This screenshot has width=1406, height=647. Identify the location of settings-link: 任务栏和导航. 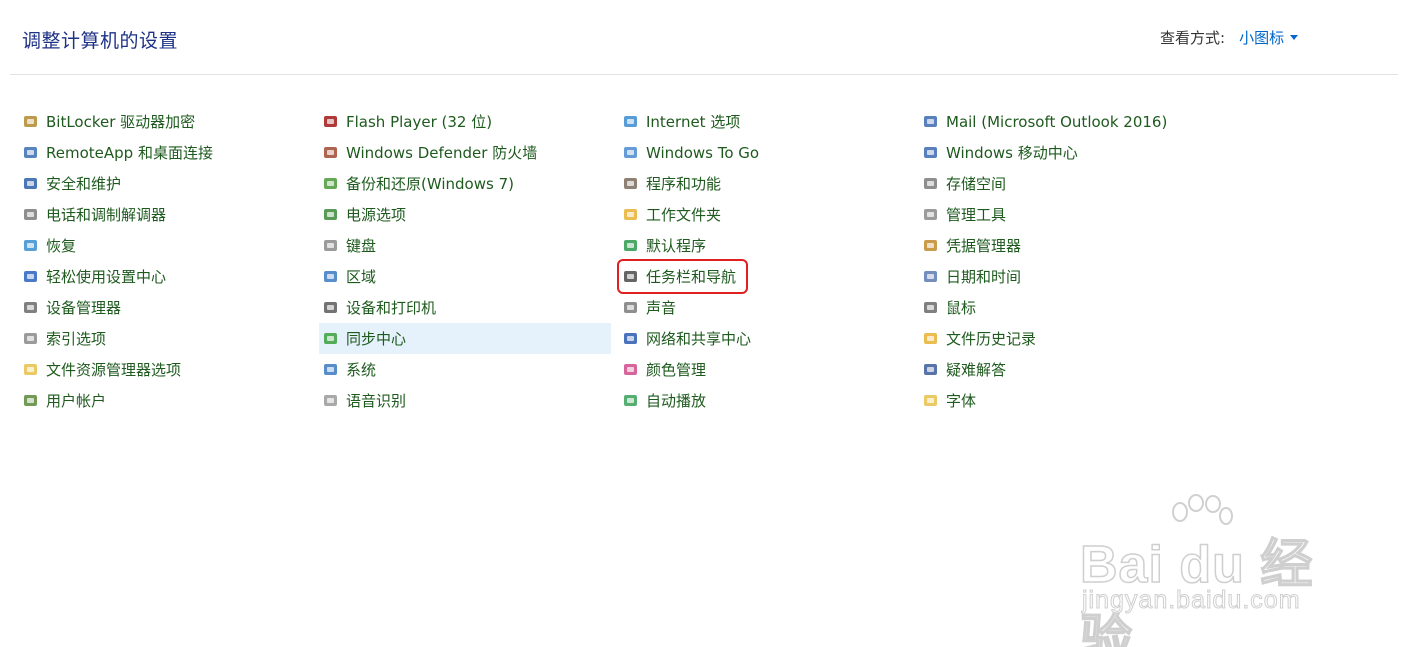
(765, 276).